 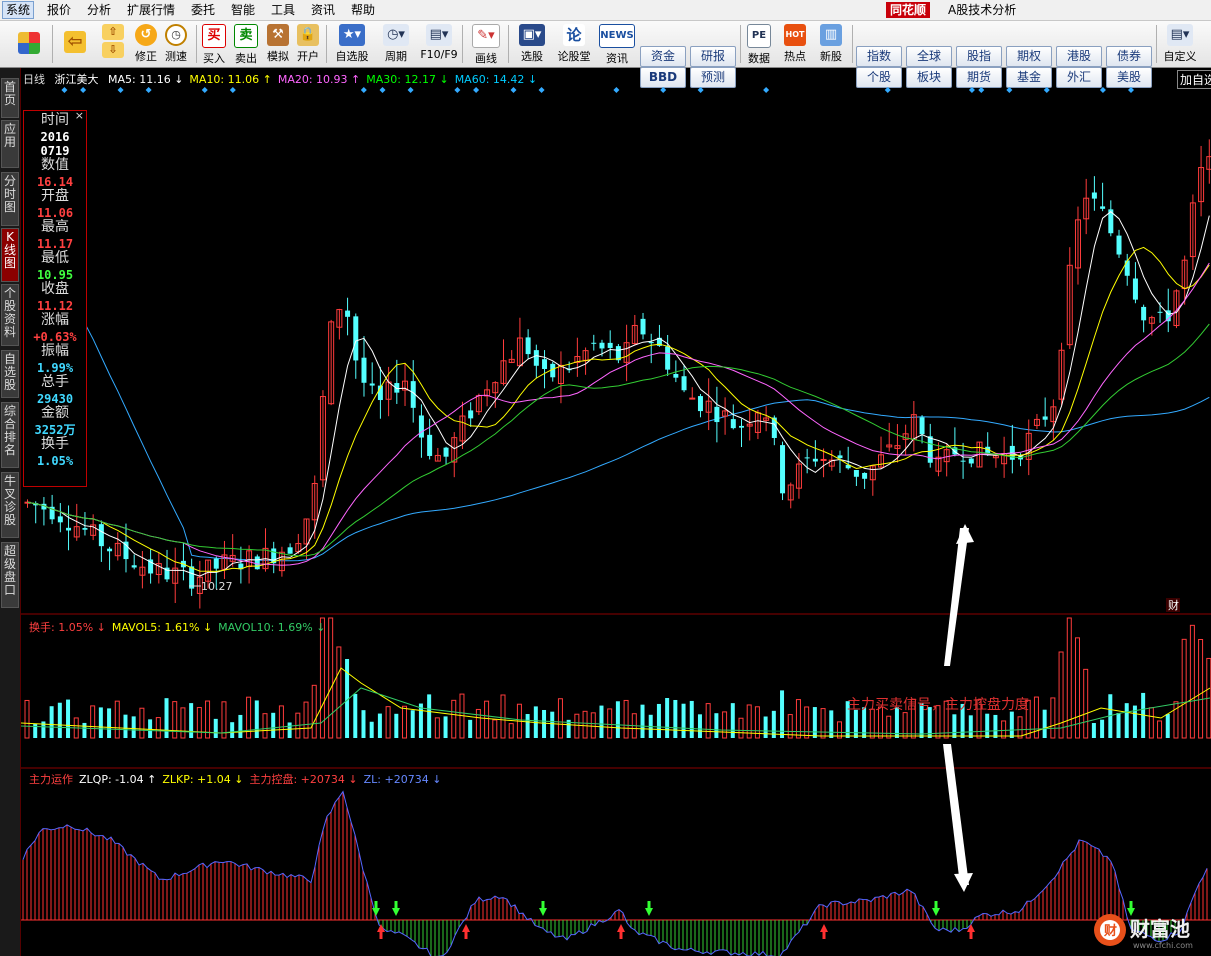 What do you see at coordinates (146, 44) in the screenshot?
I see `toolbar-fix-button: ↺ 修正` at bounding box center [146, 44].